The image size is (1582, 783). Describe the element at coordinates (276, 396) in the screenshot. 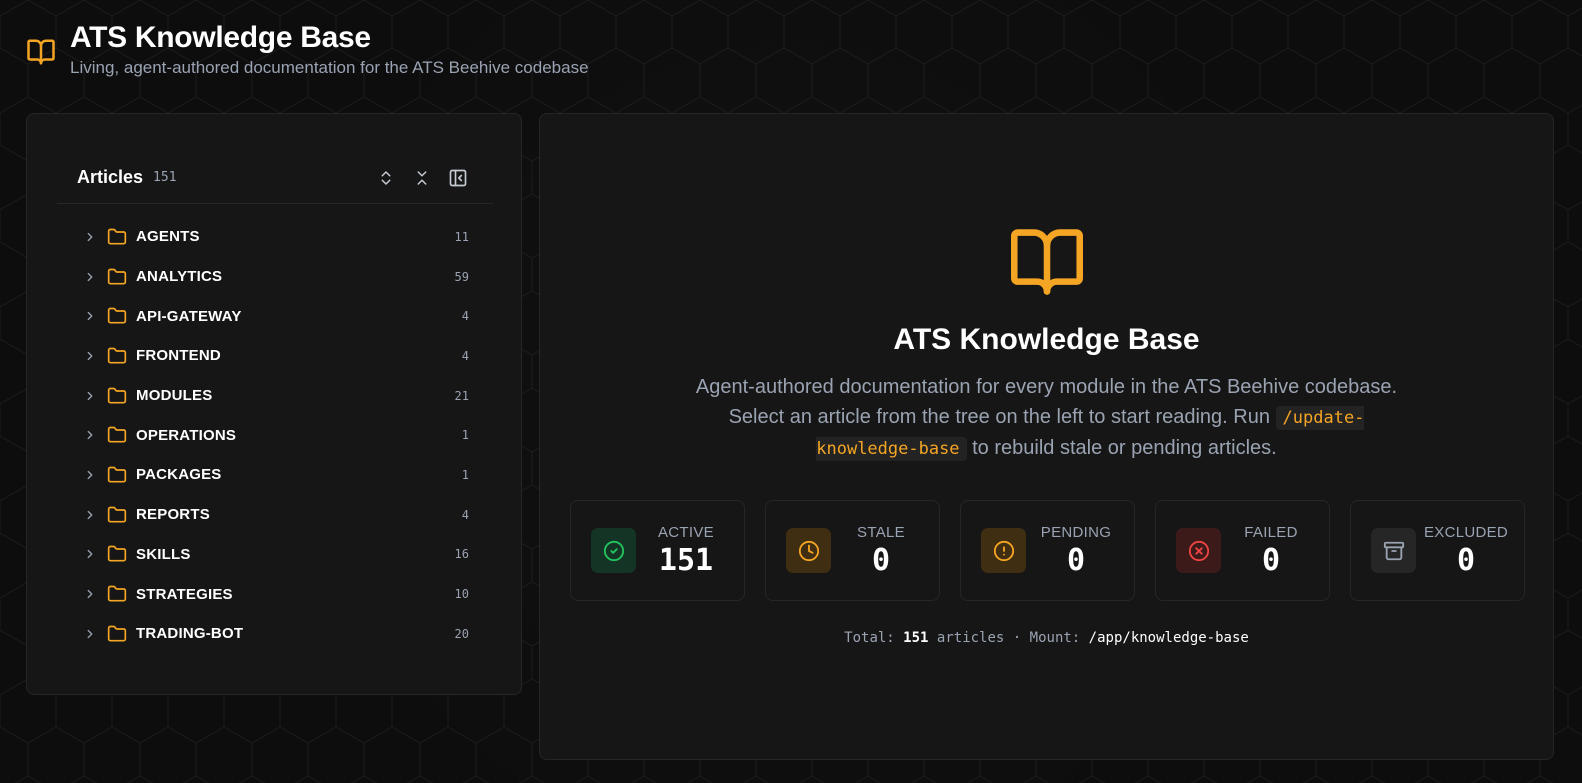

I see `tree-item-modules: MODULES 21` at that location.